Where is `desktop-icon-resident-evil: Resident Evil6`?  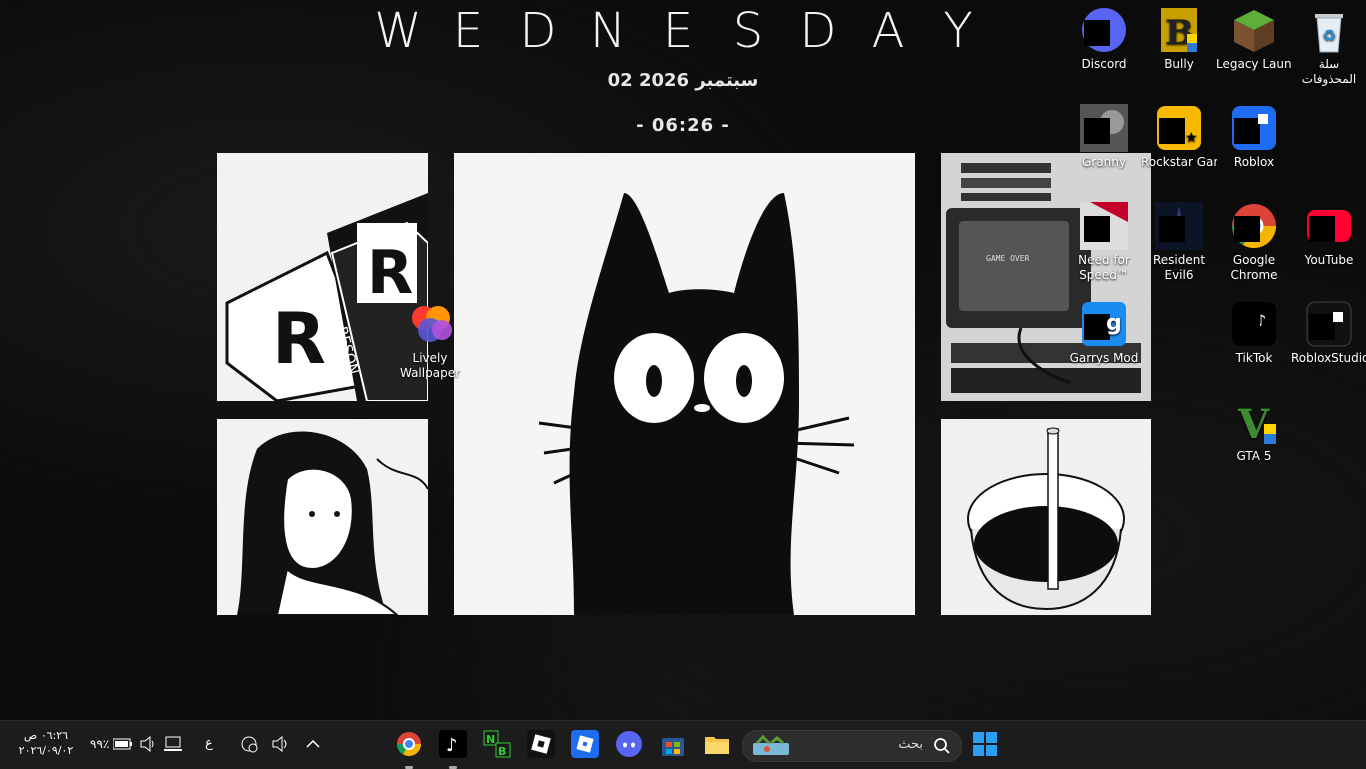
desktop-icon-resident-evil: Resident Evil6 is located at coordinates (1179, 242).